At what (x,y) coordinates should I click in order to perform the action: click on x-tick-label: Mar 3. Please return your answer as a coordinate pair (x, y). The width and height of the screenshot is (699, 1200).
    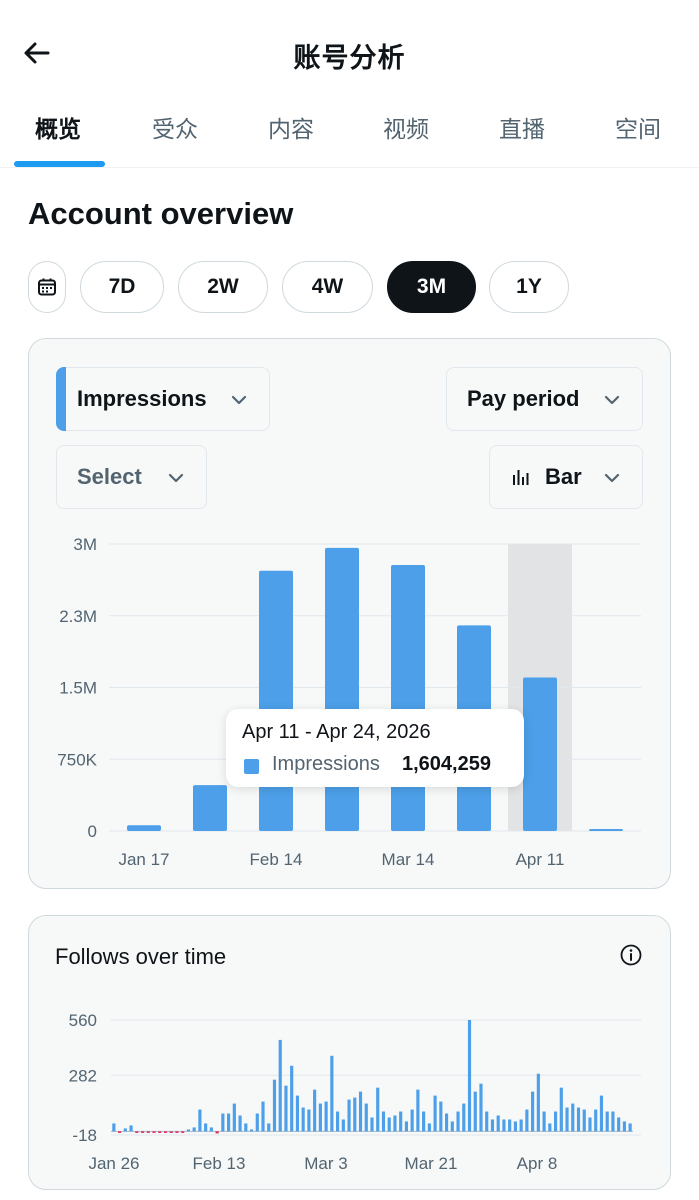
    Looking at the image, I should click on (325, 1163).